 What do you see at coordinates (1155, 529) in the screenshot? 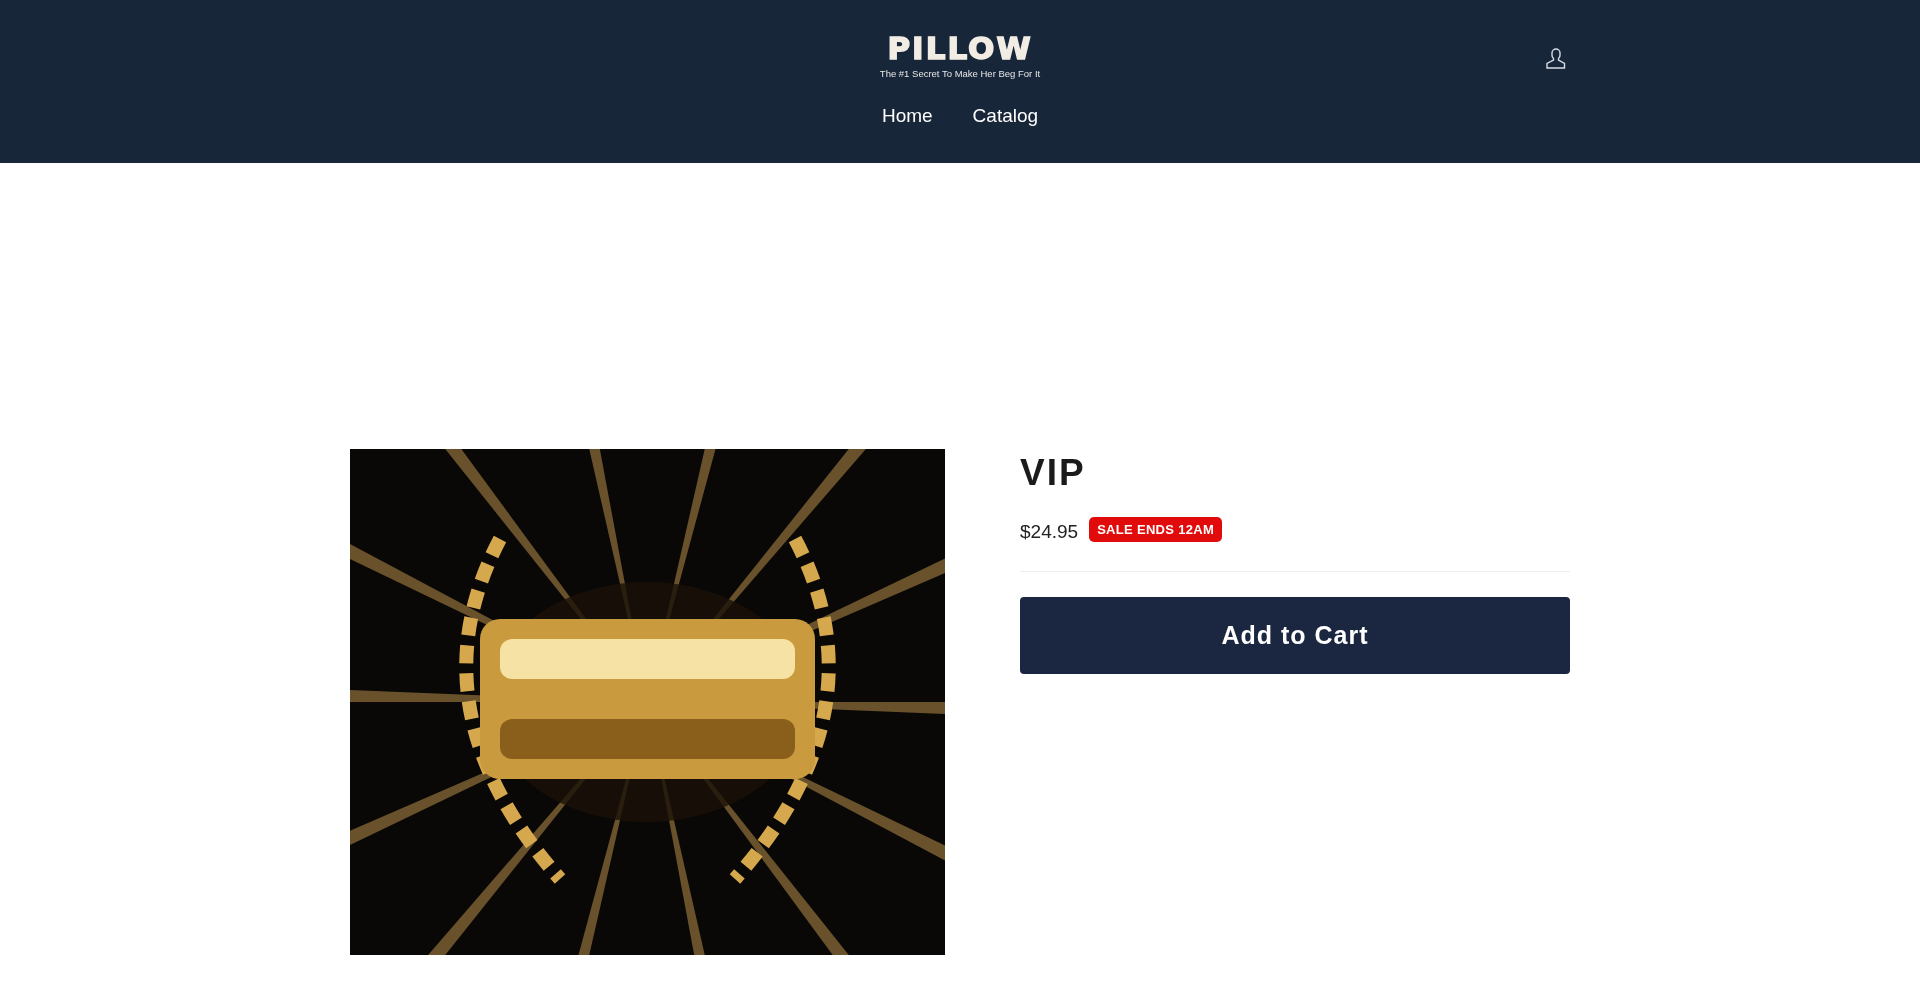
I see `sale-badge: SALE ENDS 12AM` at bounding box center [1155, 529].